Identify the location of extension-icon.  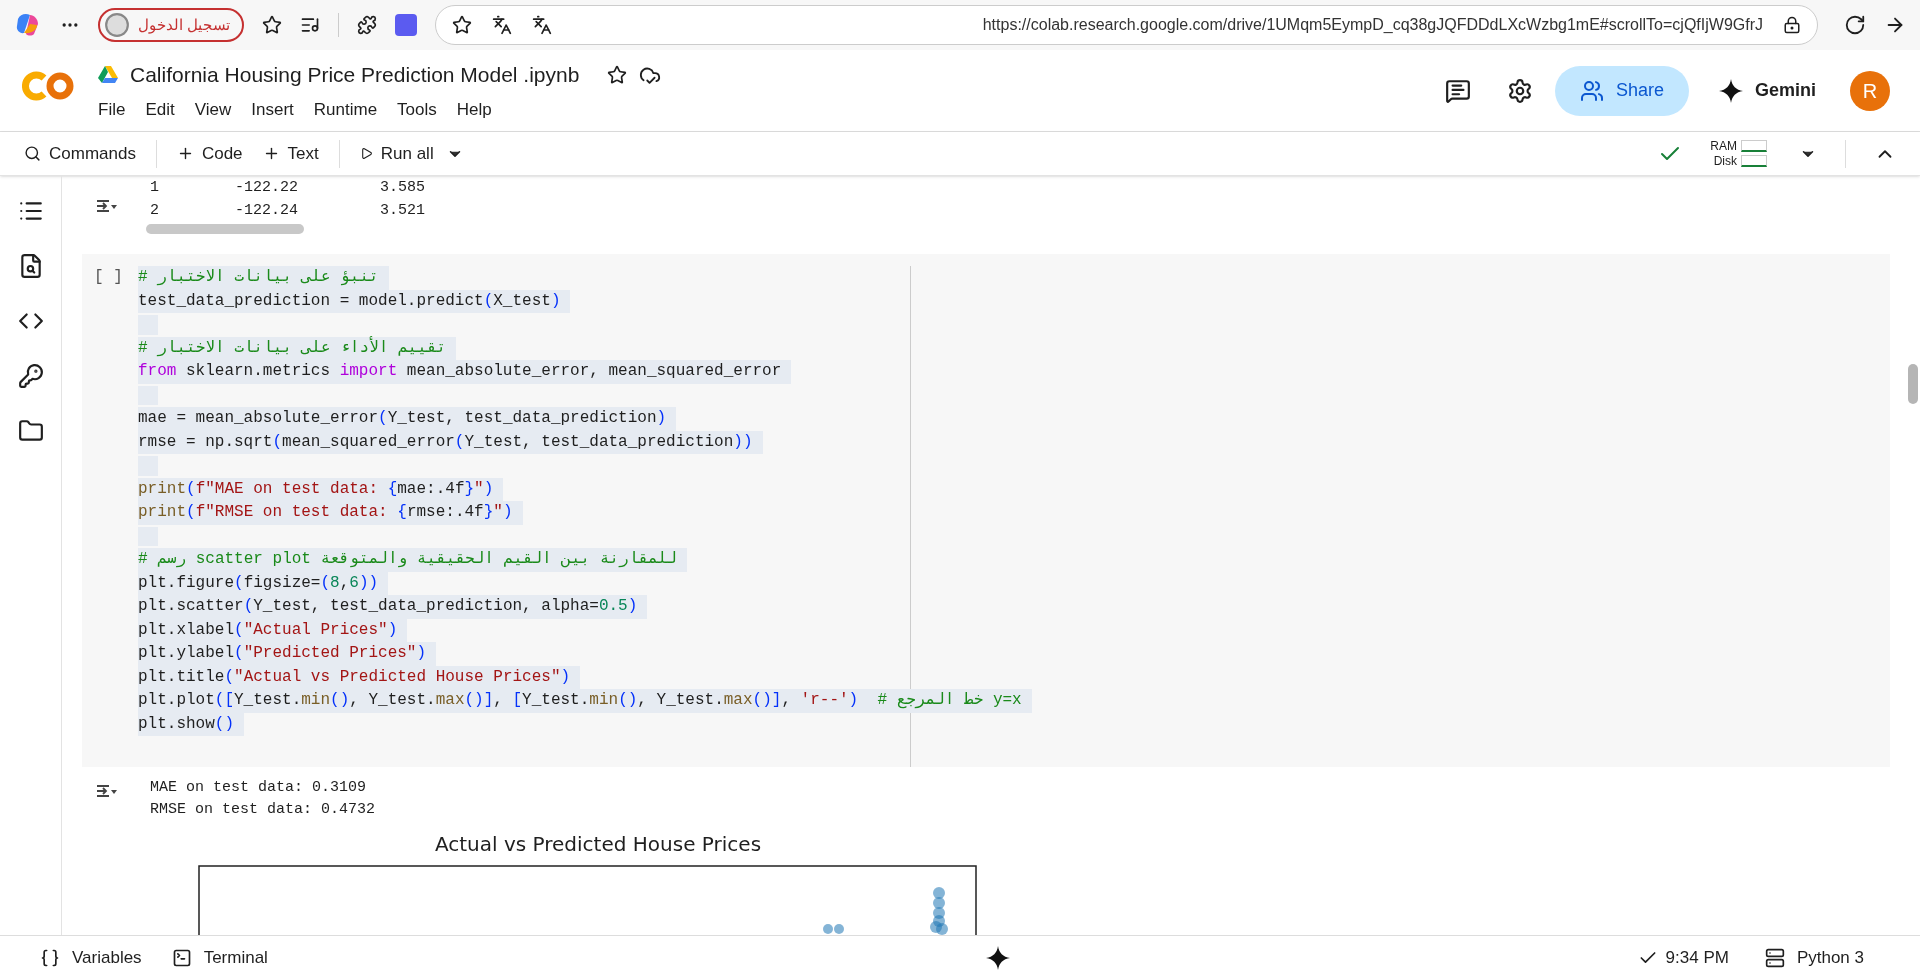
(406, 25).